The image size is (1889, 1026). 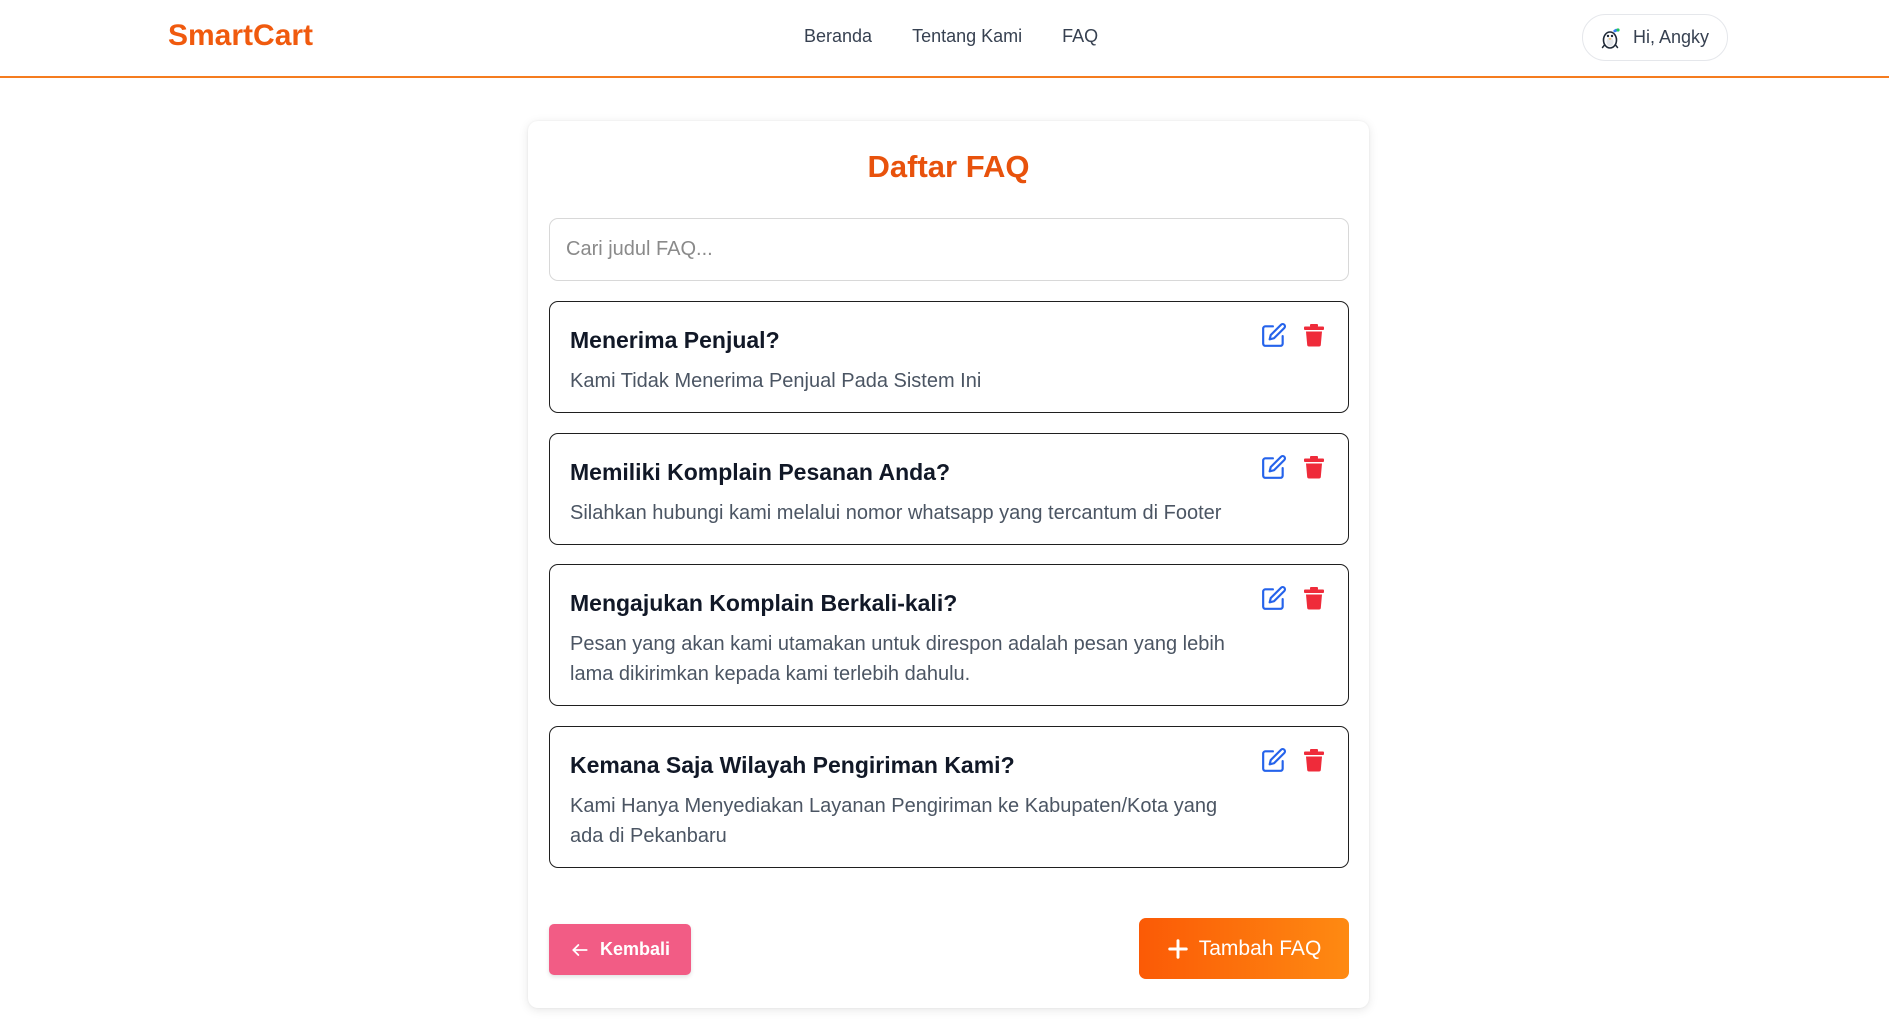 I want to click on back-button-label: Kembali, so click(x=635, y=949).